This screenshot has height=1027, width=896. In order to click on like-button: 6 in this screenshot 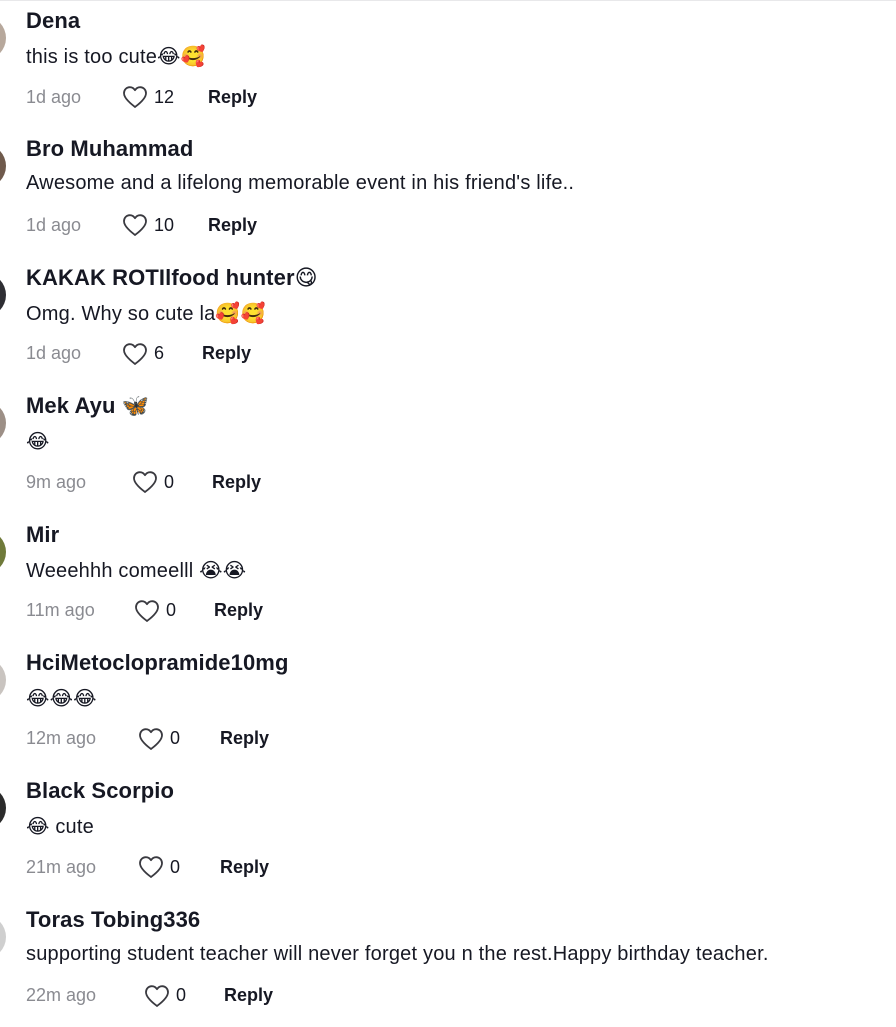, I will do `click(162, 354)`.